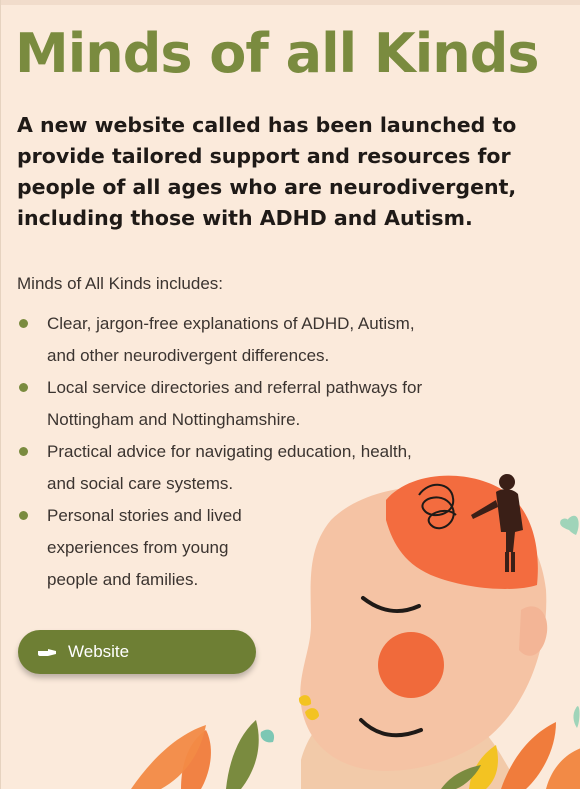 Image resolution: width=580 pixels, height=789 pixels. What do you see at coordinates (137, 652) in the screenshot?
I see `website-button: Website` at bounding box center [137, 652].